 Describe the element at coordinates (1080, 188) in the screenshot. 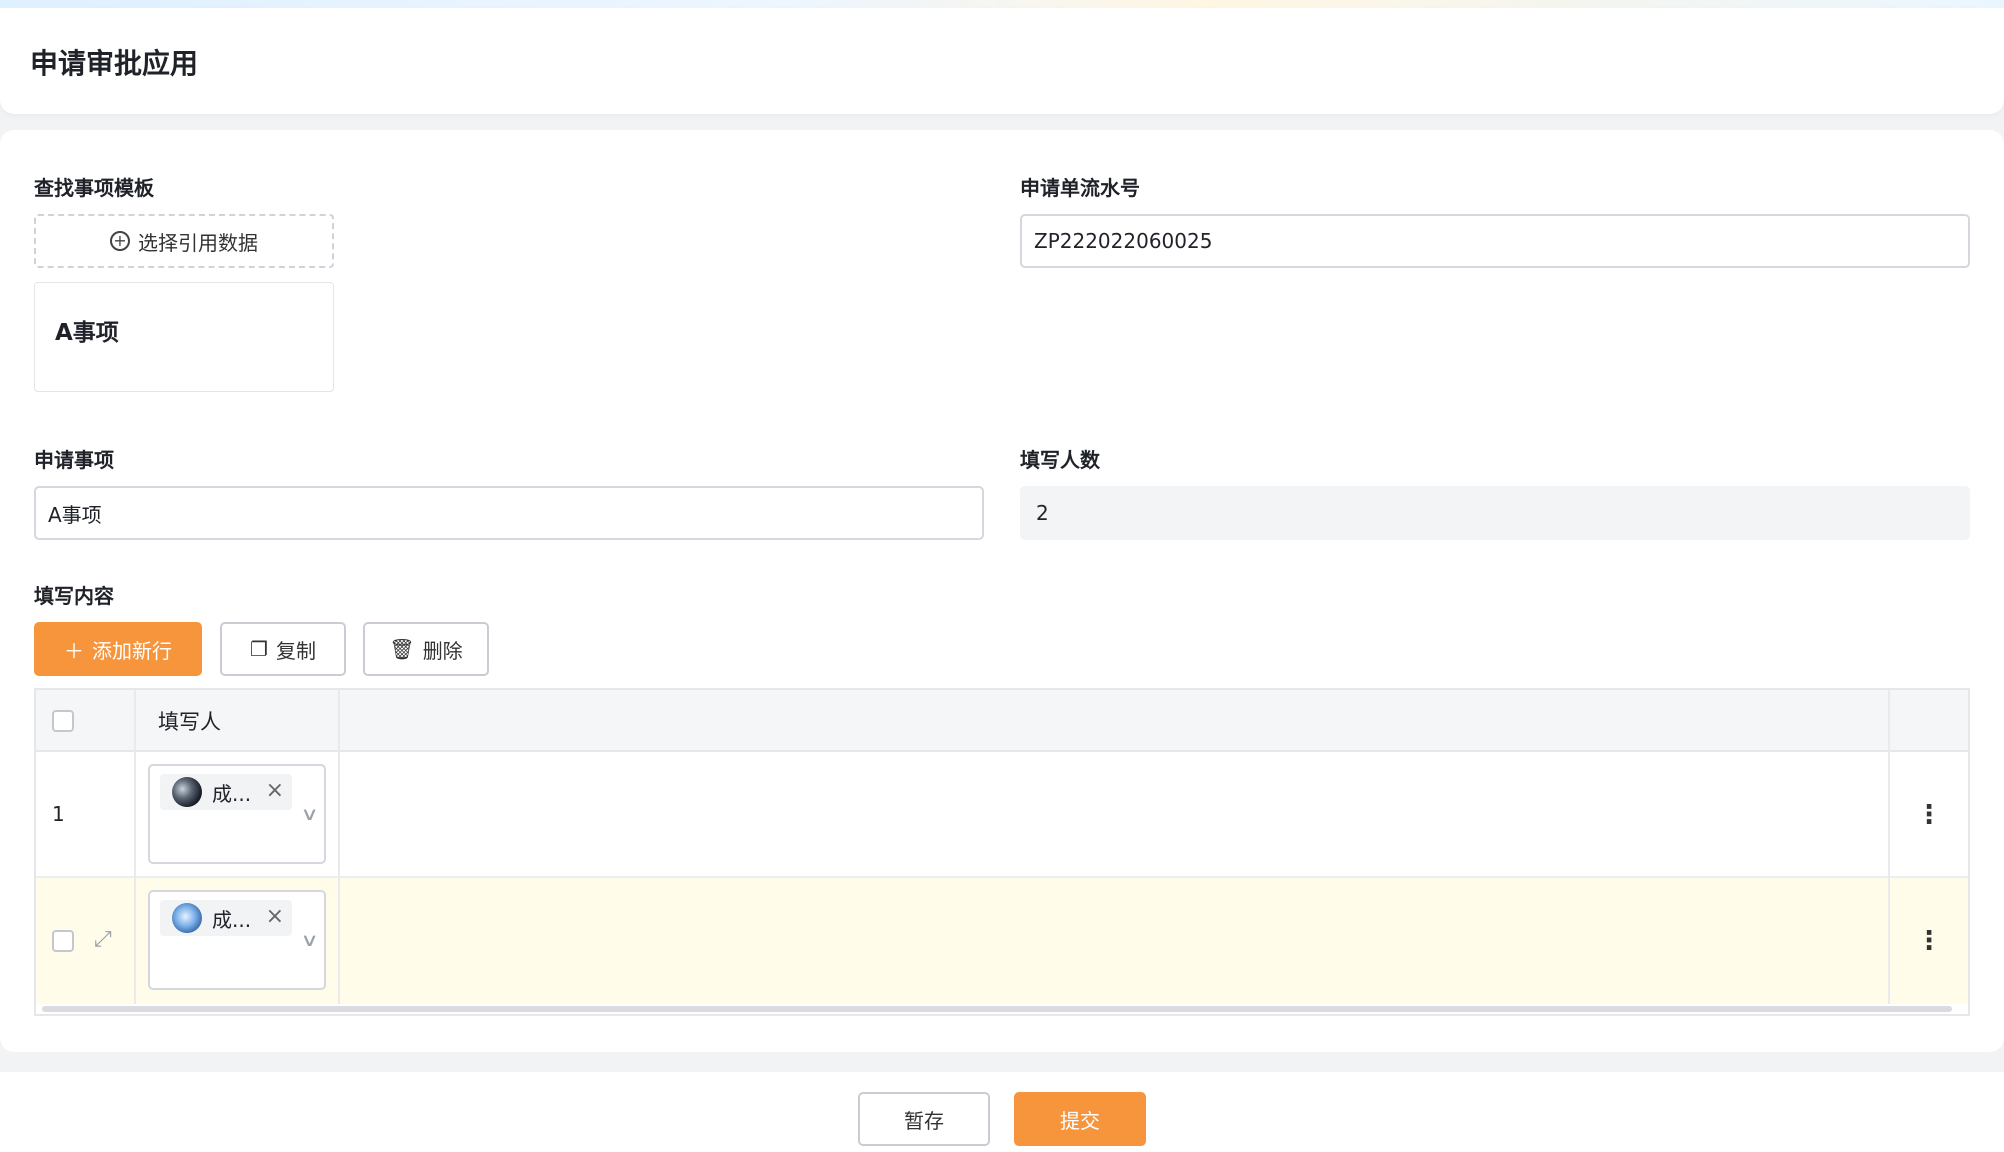

I see `serial-label: 申请单流水号` at that location.